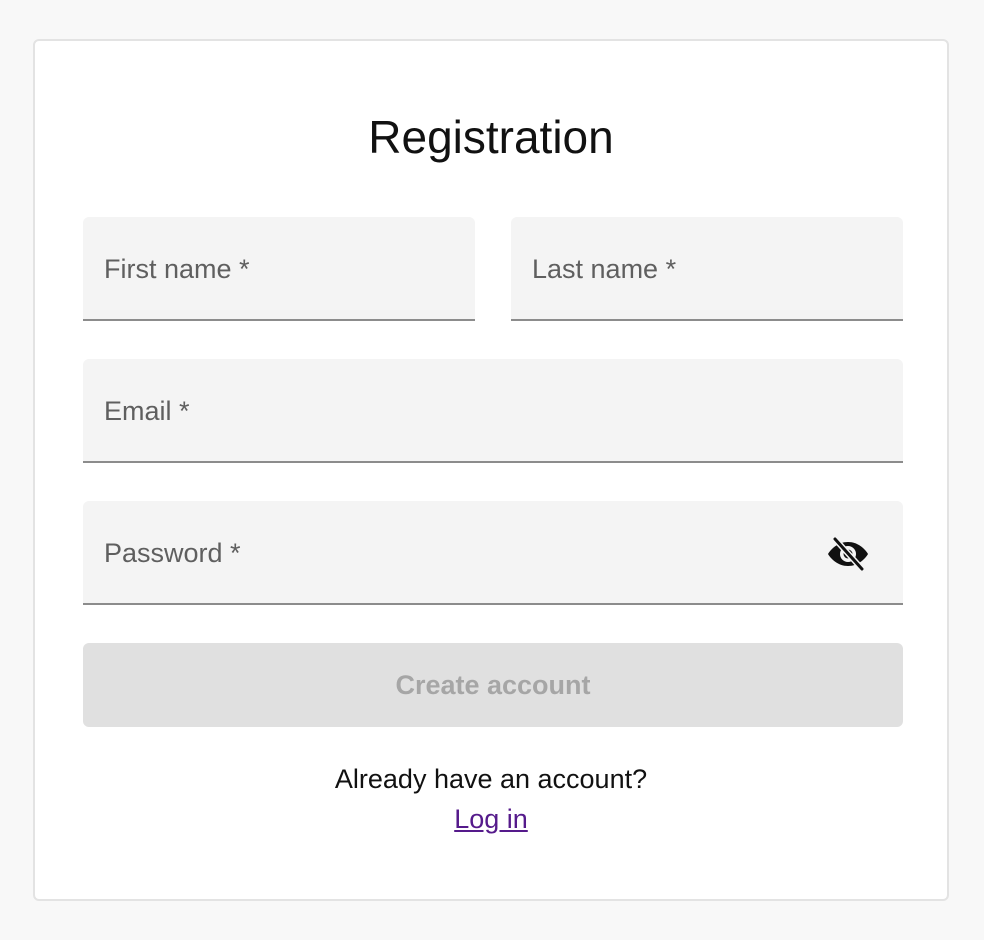  What do you see at coordinates (279, 269) in the screenshot?
I see `first-name-field: First name *` at bounding box center [279, 269].